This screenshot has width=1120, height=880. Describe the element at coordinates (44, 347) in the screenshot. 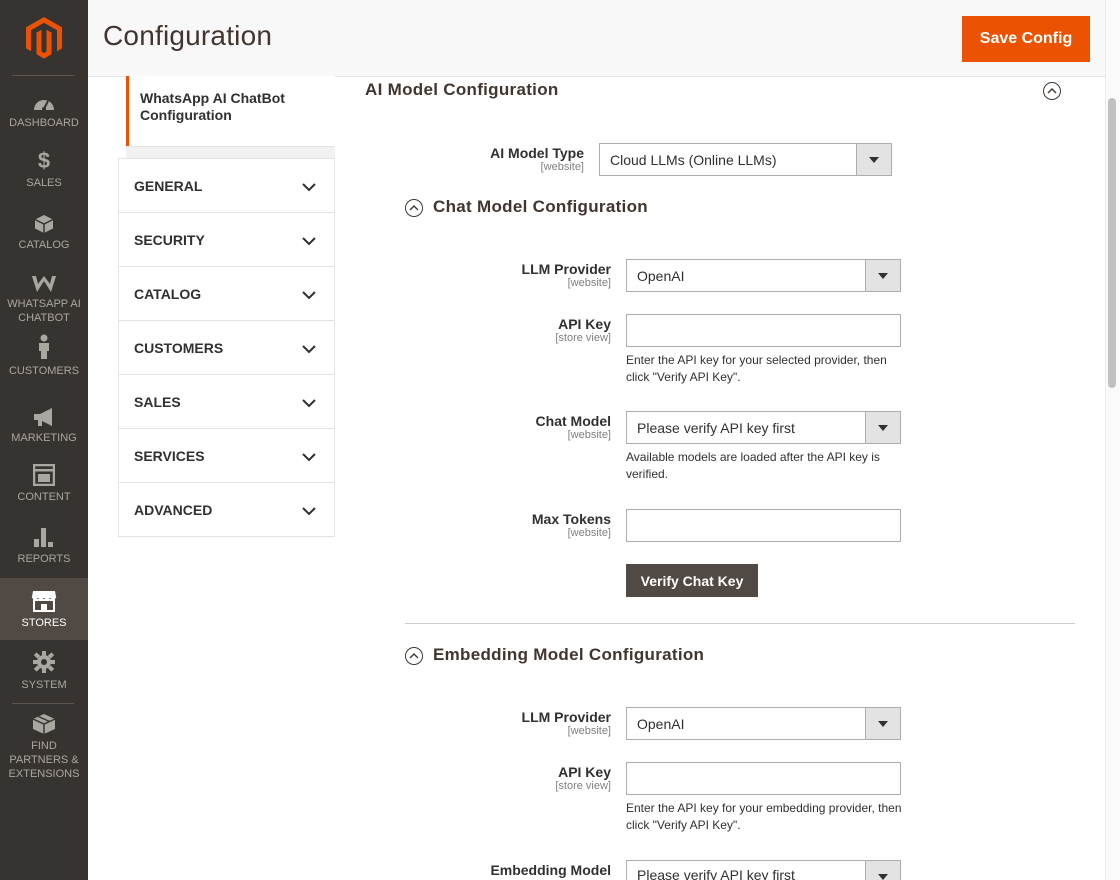

I see `person-icon` at that location.